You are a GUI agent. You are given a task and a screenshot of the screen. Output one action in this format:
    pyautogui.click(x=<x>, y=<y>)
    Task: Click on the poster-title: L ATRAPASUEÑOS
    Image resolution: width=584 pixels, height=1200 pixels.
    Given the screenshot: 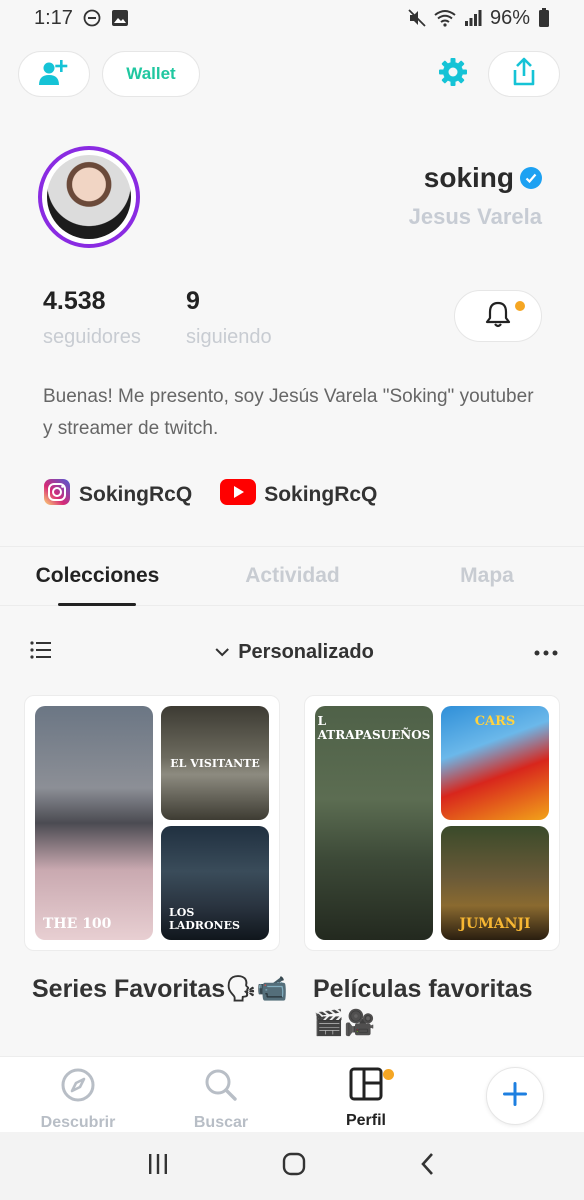 What is the action you would take?
    pyautogui.click(x=374, y=823)
    